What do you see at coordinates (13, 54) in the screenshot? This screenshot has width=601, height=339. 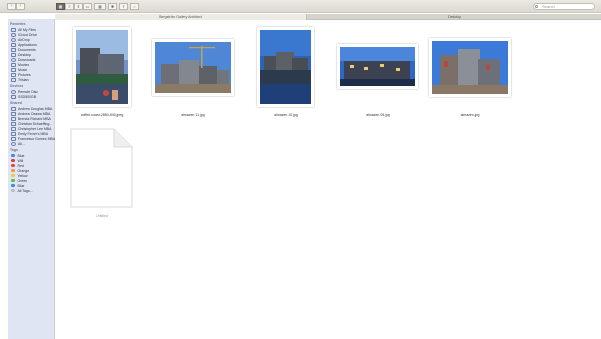 I see `desktop-icon` at bounding box center [13, 54].